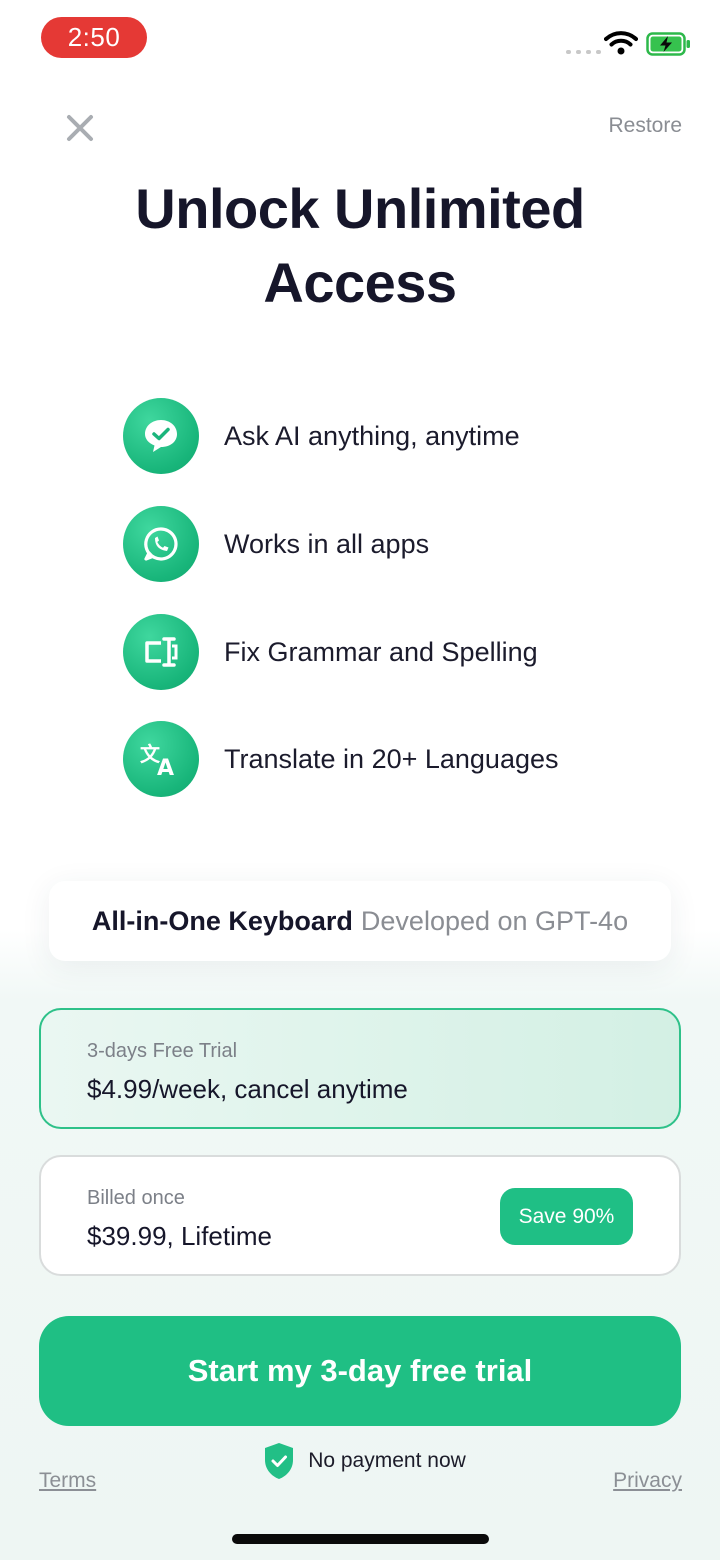 The width and height of the screenshot is (720, 1560). I want to click on plan-lifetime: Billed once $39.99, Lifetime Save 90%, so click(360, 1215).